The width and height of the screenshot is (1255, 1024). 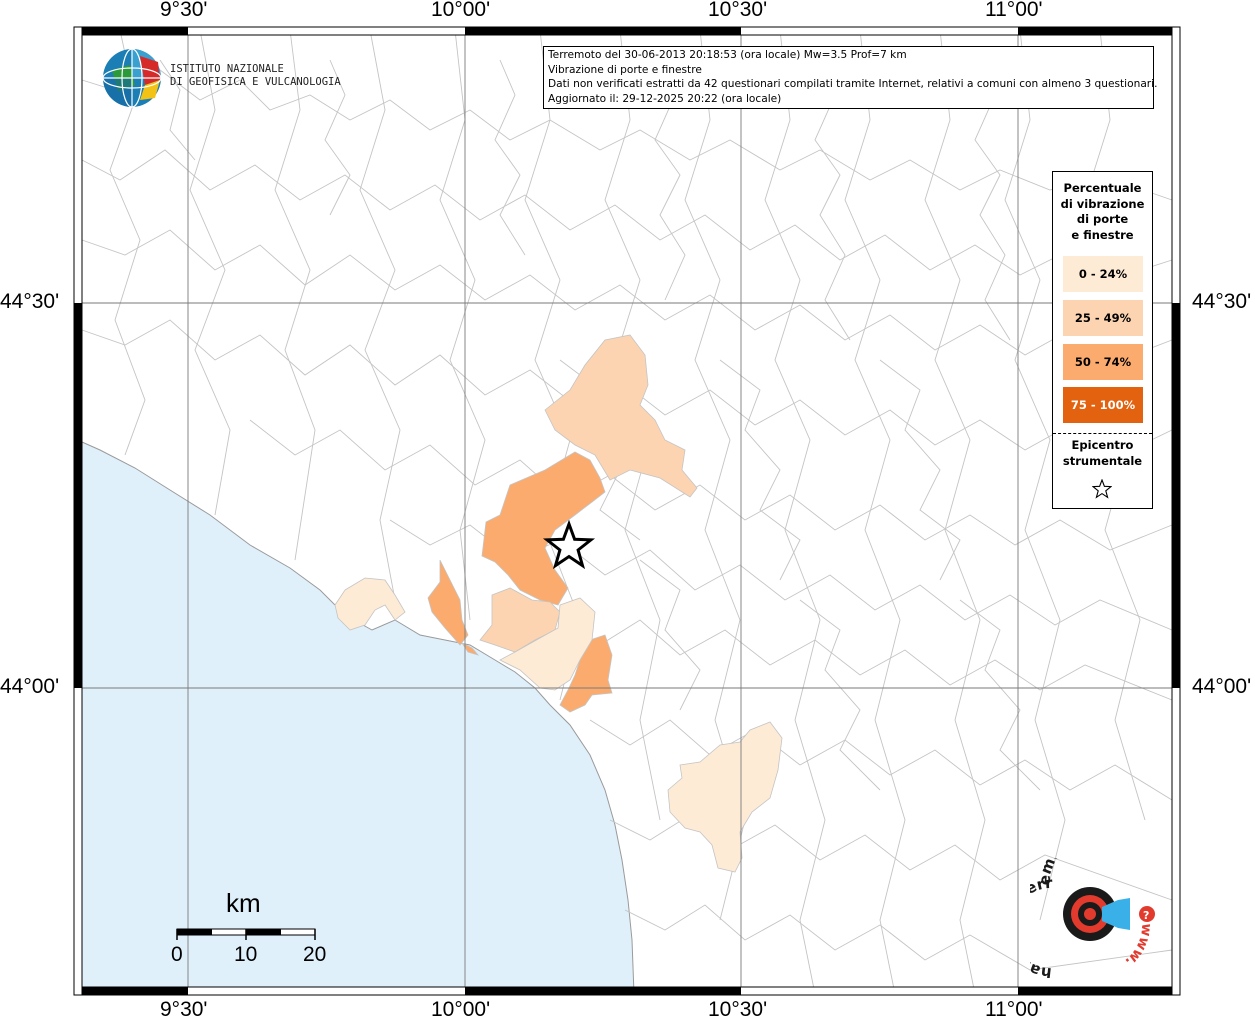 What do you see at coordinates (1102, 234) in the screenshot?
I see `legend-title: e finestre` at bounding box center [1102, 234].